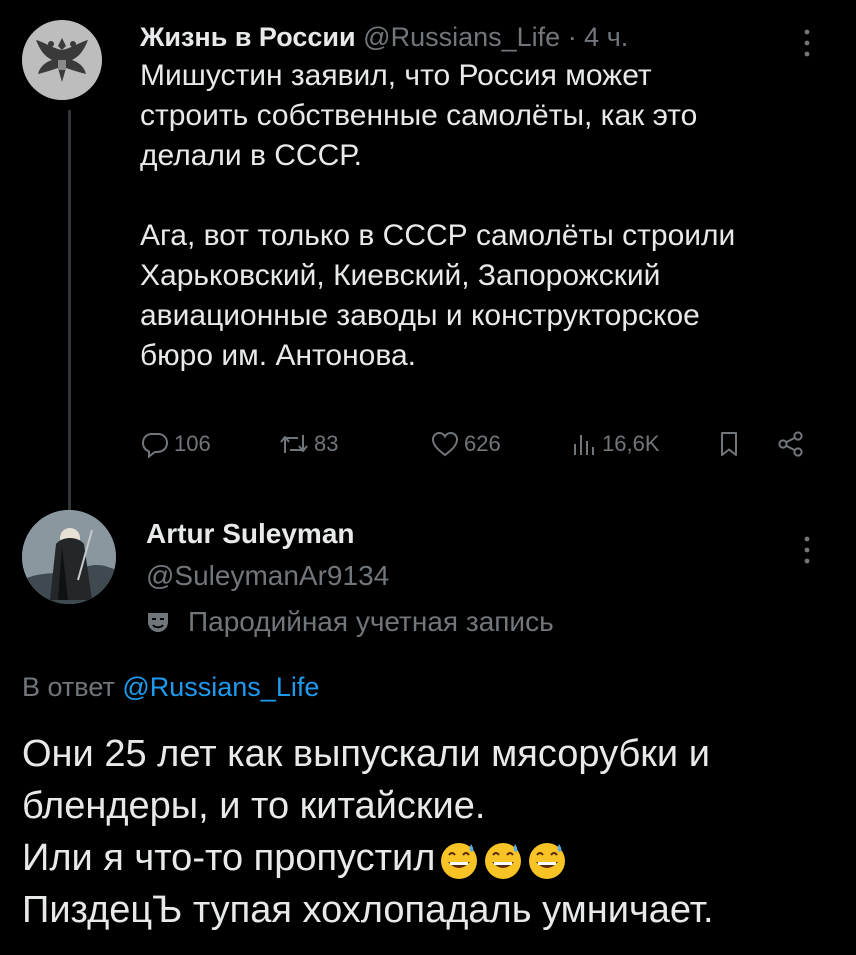 The width and height of the screenshot is (856, 955). What do you see at coordinates (248, 37) in the screenshot?
I see `author-name: Жизнь в России` at bounding box center [248, 37].